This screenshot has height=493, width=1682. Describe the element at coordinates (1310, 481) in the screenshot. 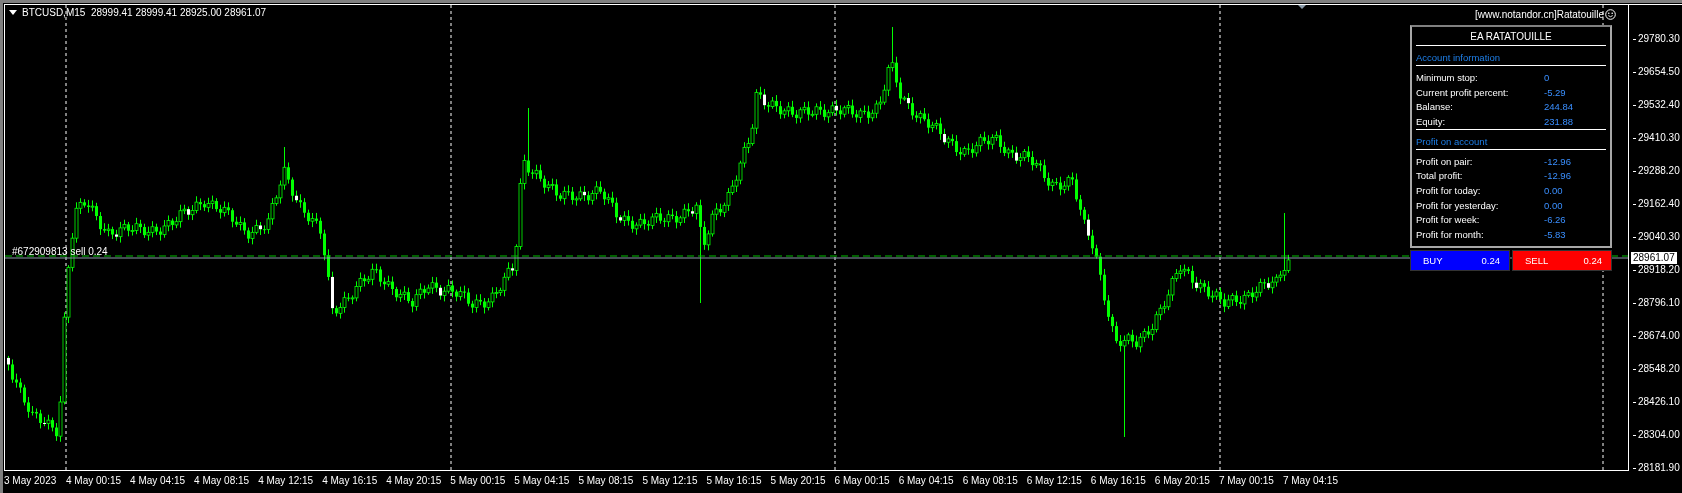

I see `time-tick-label: 7 May 04:15` at that location.